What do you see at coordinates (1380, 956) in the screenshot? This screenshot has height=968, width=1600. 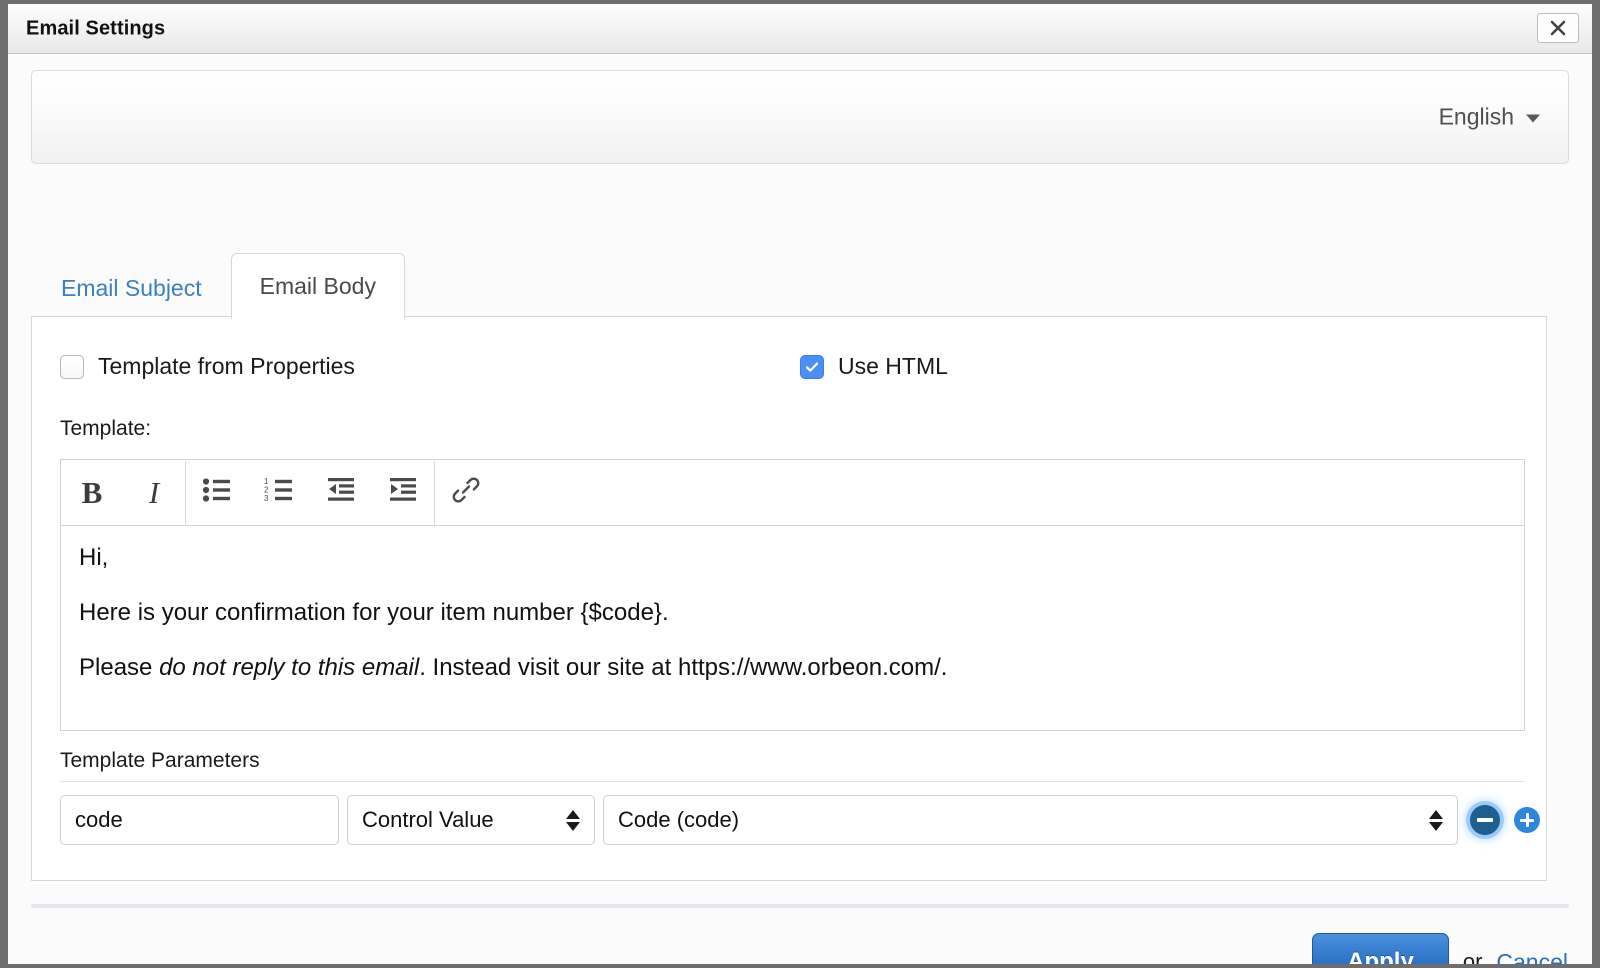 I see `apply-button-label: Apply` at bounding box center [1380, 956].